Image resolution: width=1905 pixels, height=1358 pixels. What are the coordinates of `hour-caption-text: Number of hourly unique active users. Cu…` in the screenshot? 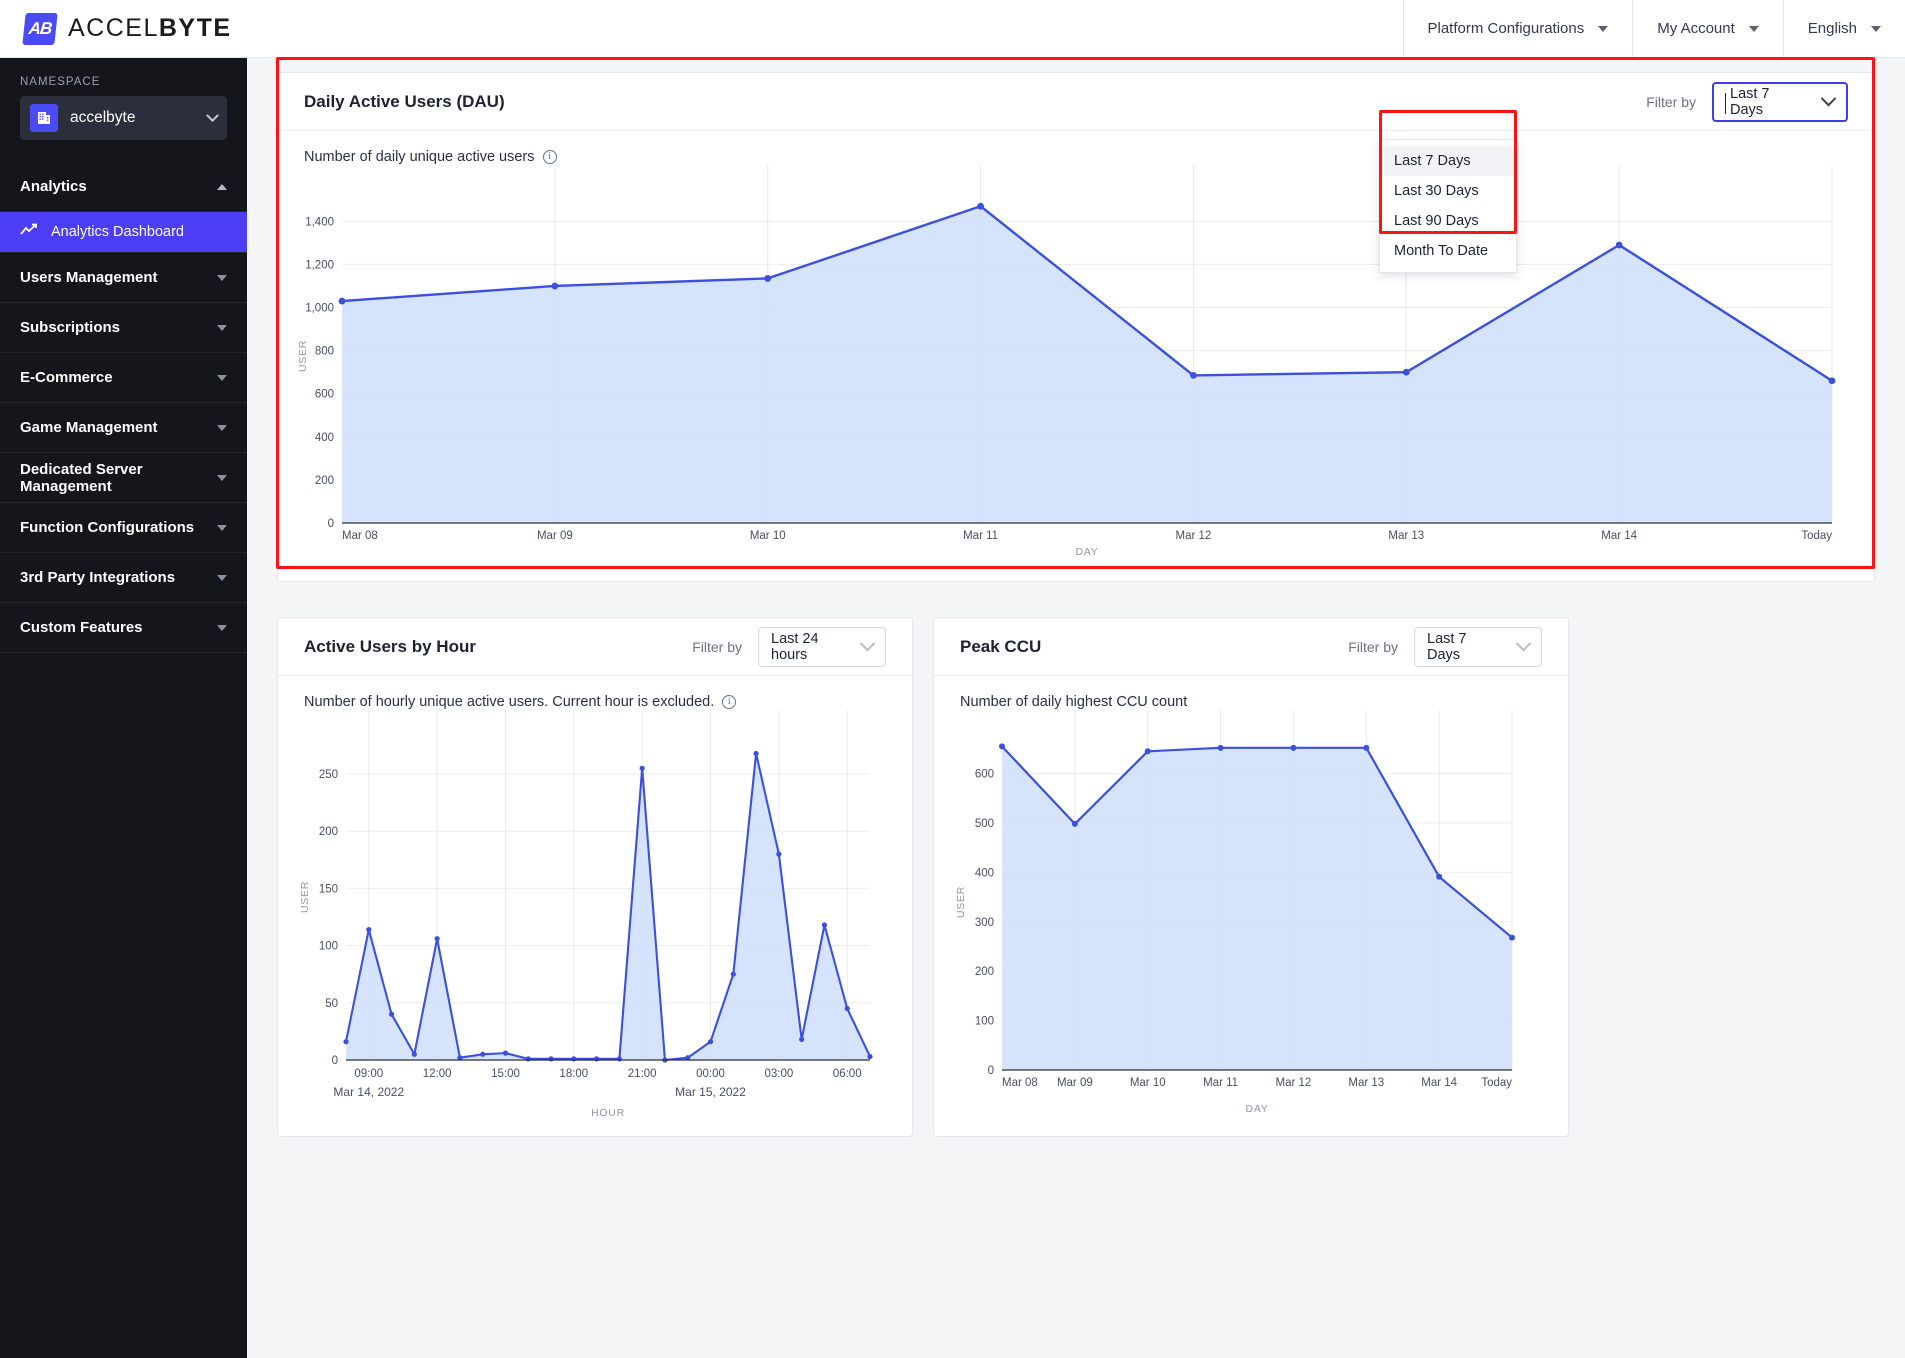 It's located at (509, 702).